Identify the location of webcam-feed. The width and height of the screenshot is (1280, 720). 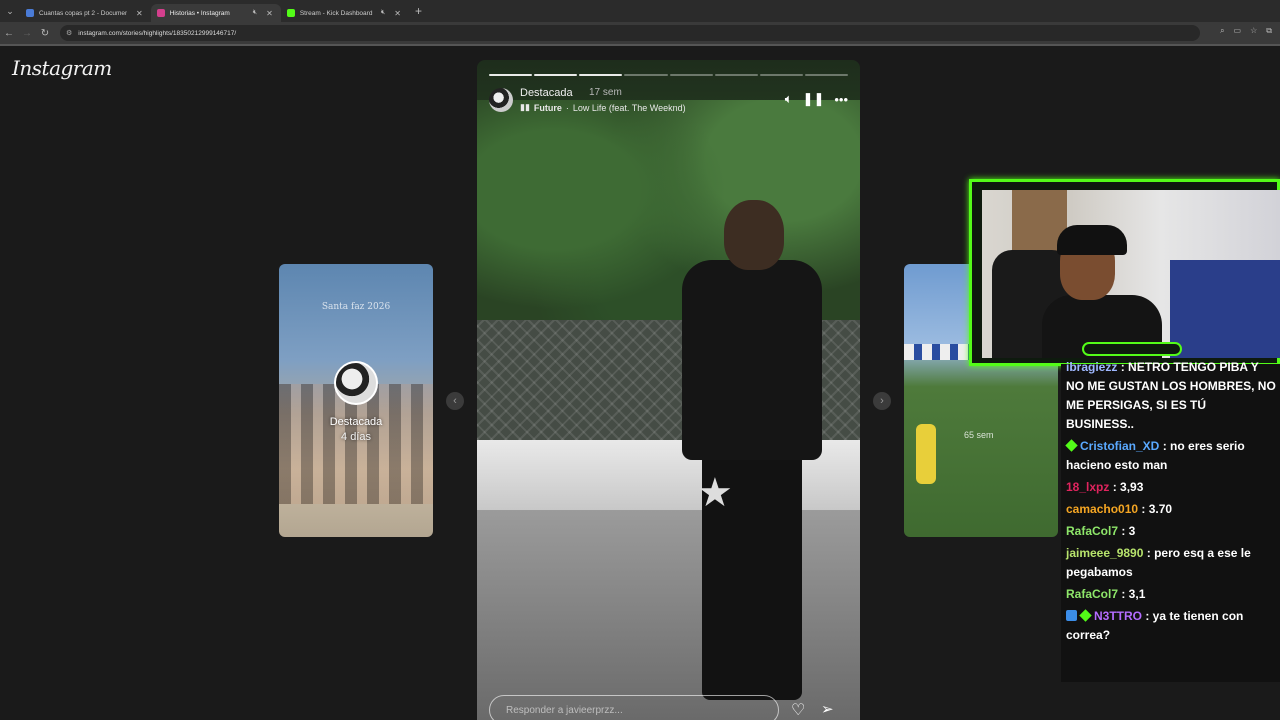
(1131, 274).